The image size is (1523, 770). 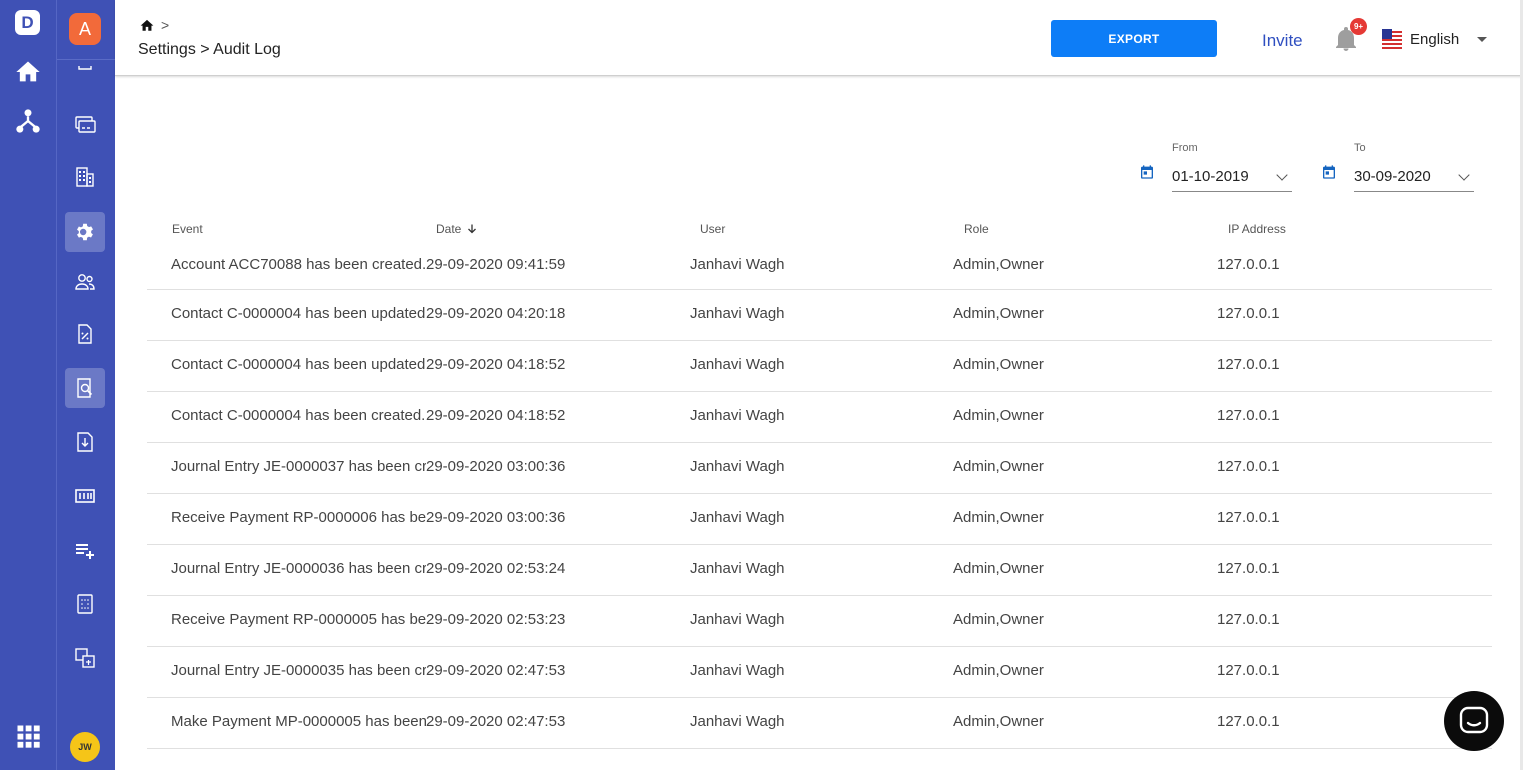 I want to click on chat-launcher-button, so click(x=1474, y=721).